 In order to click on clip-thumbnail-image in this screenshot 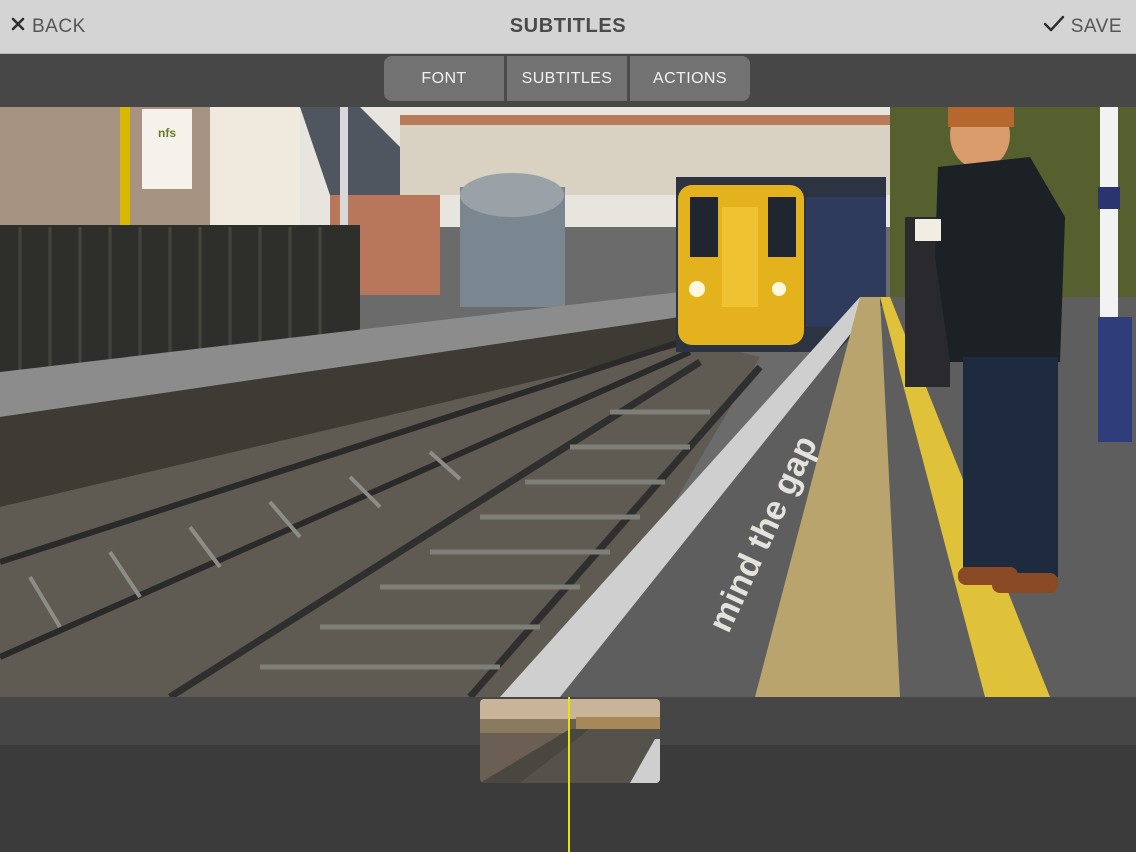, I will do `click(570, 741)`.